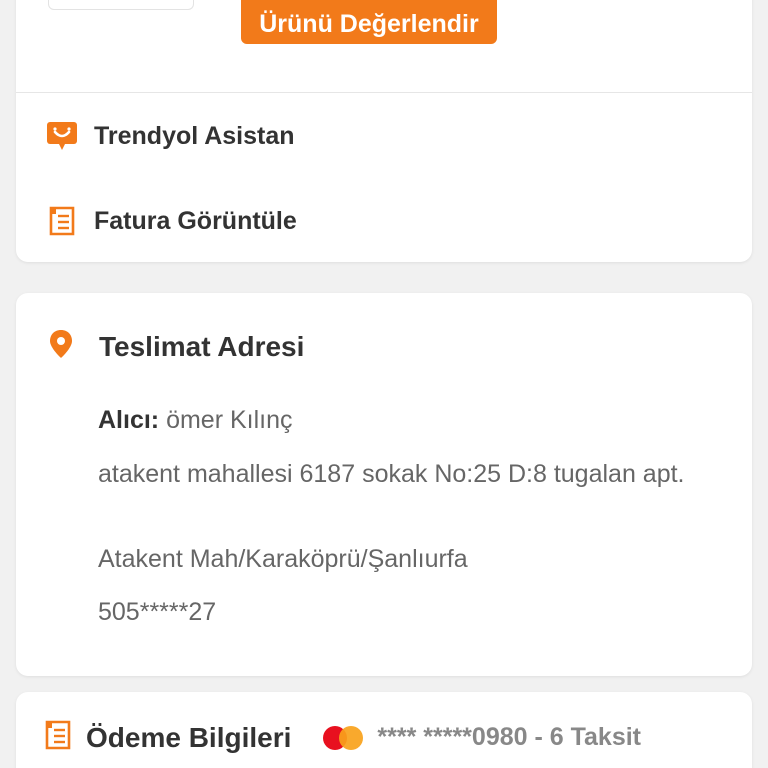  What do you see at coordinates (229, 420) in the screenshot?
I see `recipient-name: ömer Kılınç` at bounding box center [229, 420].